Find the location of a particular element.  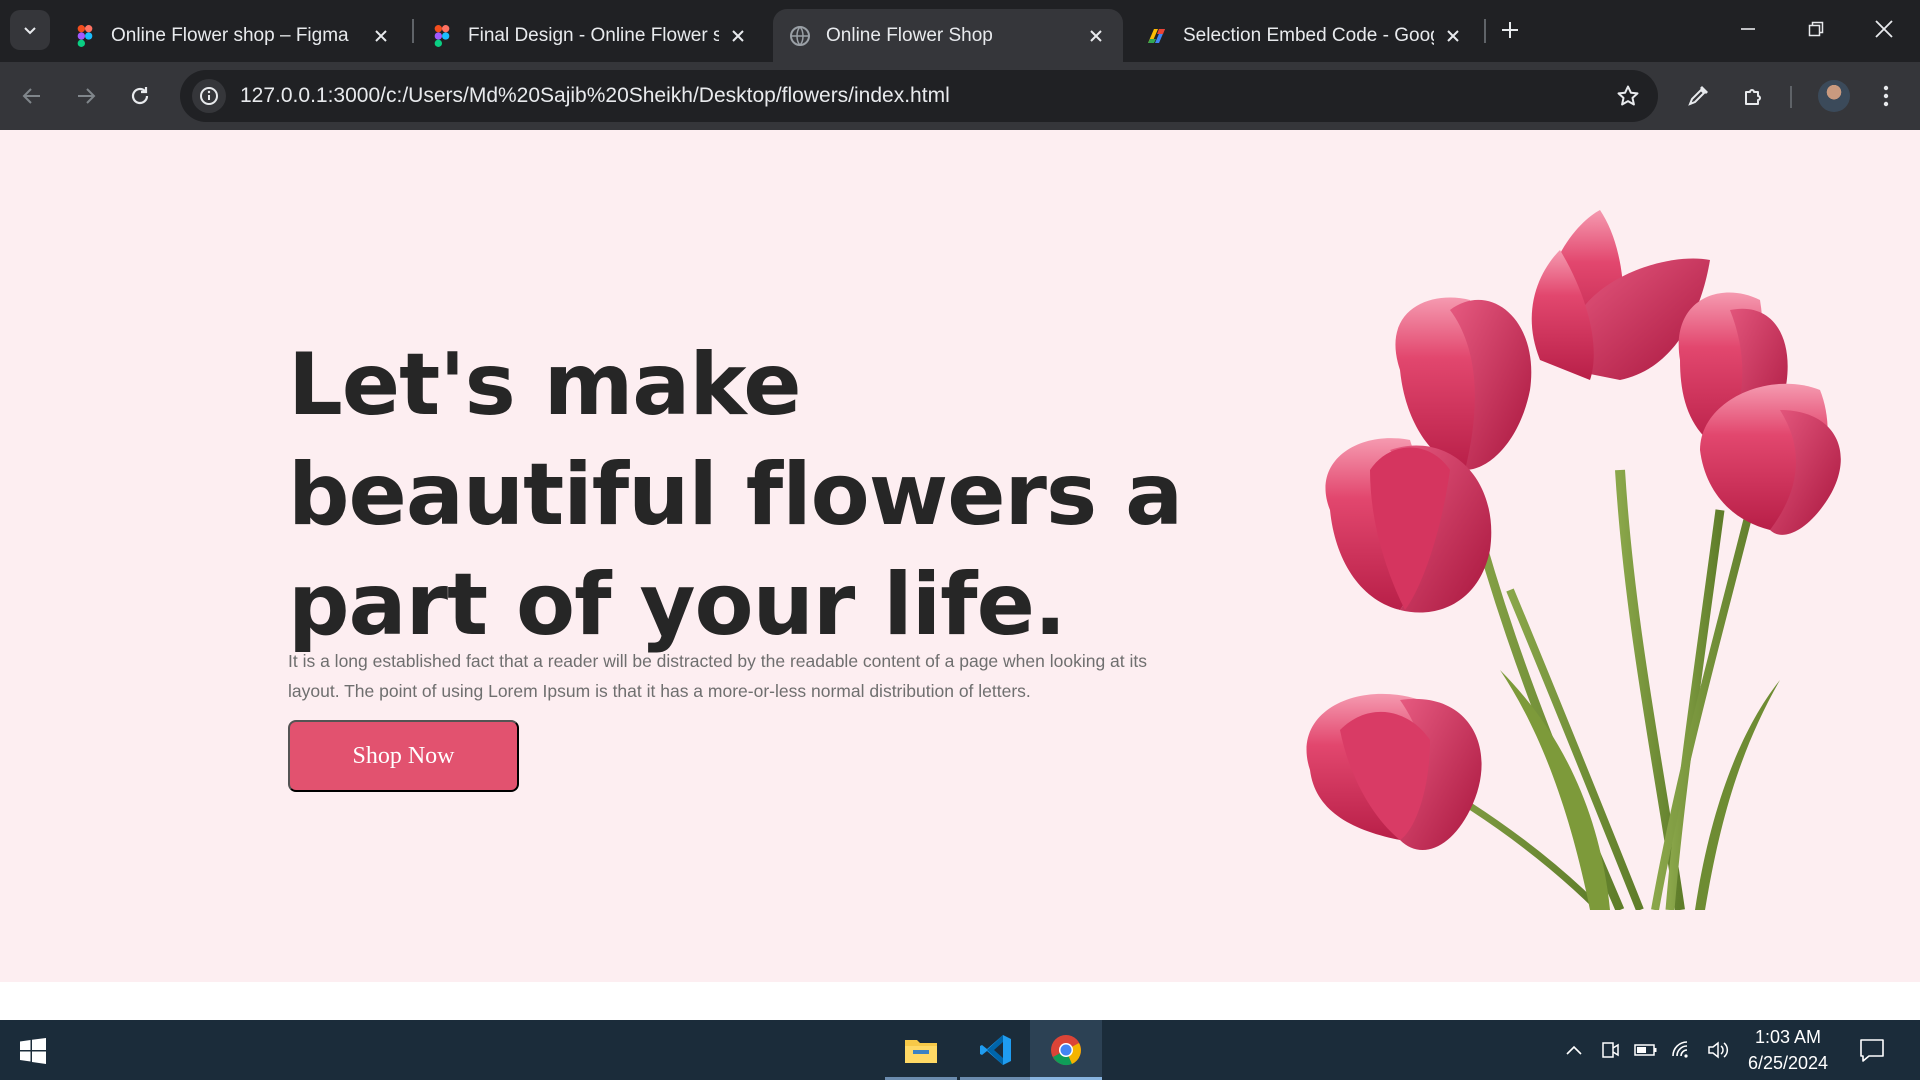

volume-icon is located at coordinates (1718, 1050).